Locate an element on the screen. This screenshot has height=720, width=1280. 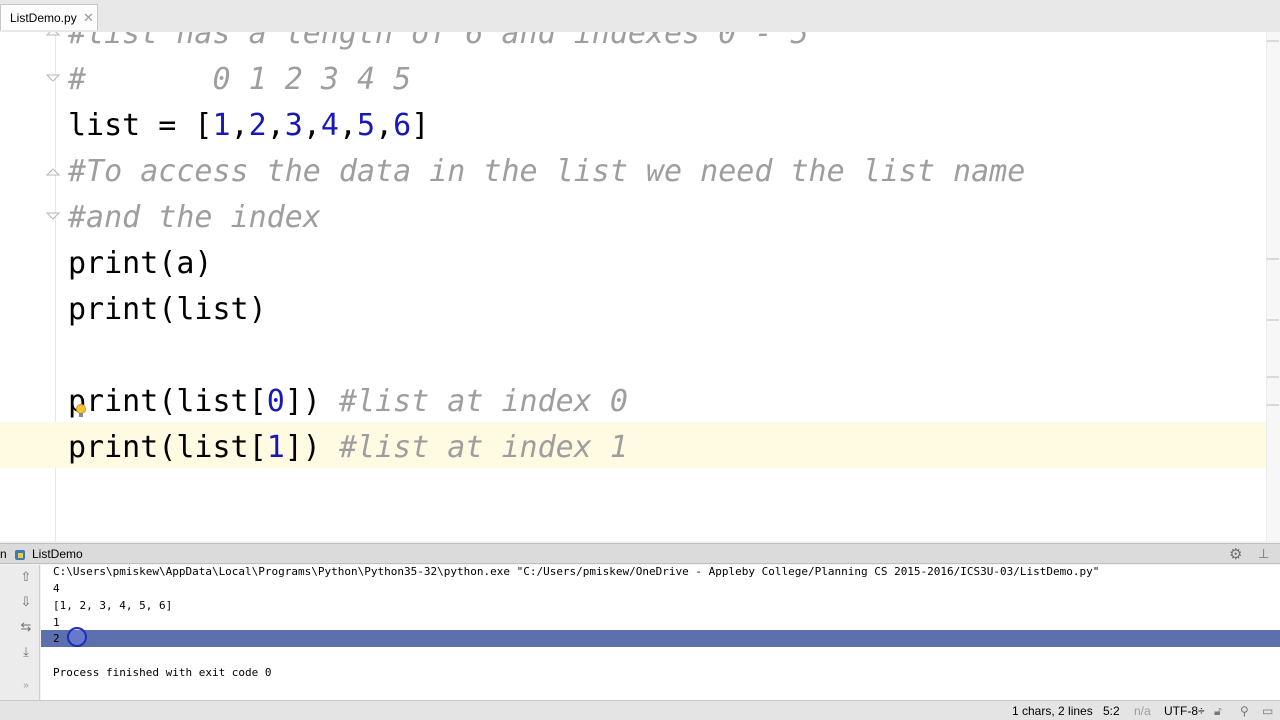
console-line: [1, 2, 3, 4, 5, 6] is located at coordinates (113, 605).